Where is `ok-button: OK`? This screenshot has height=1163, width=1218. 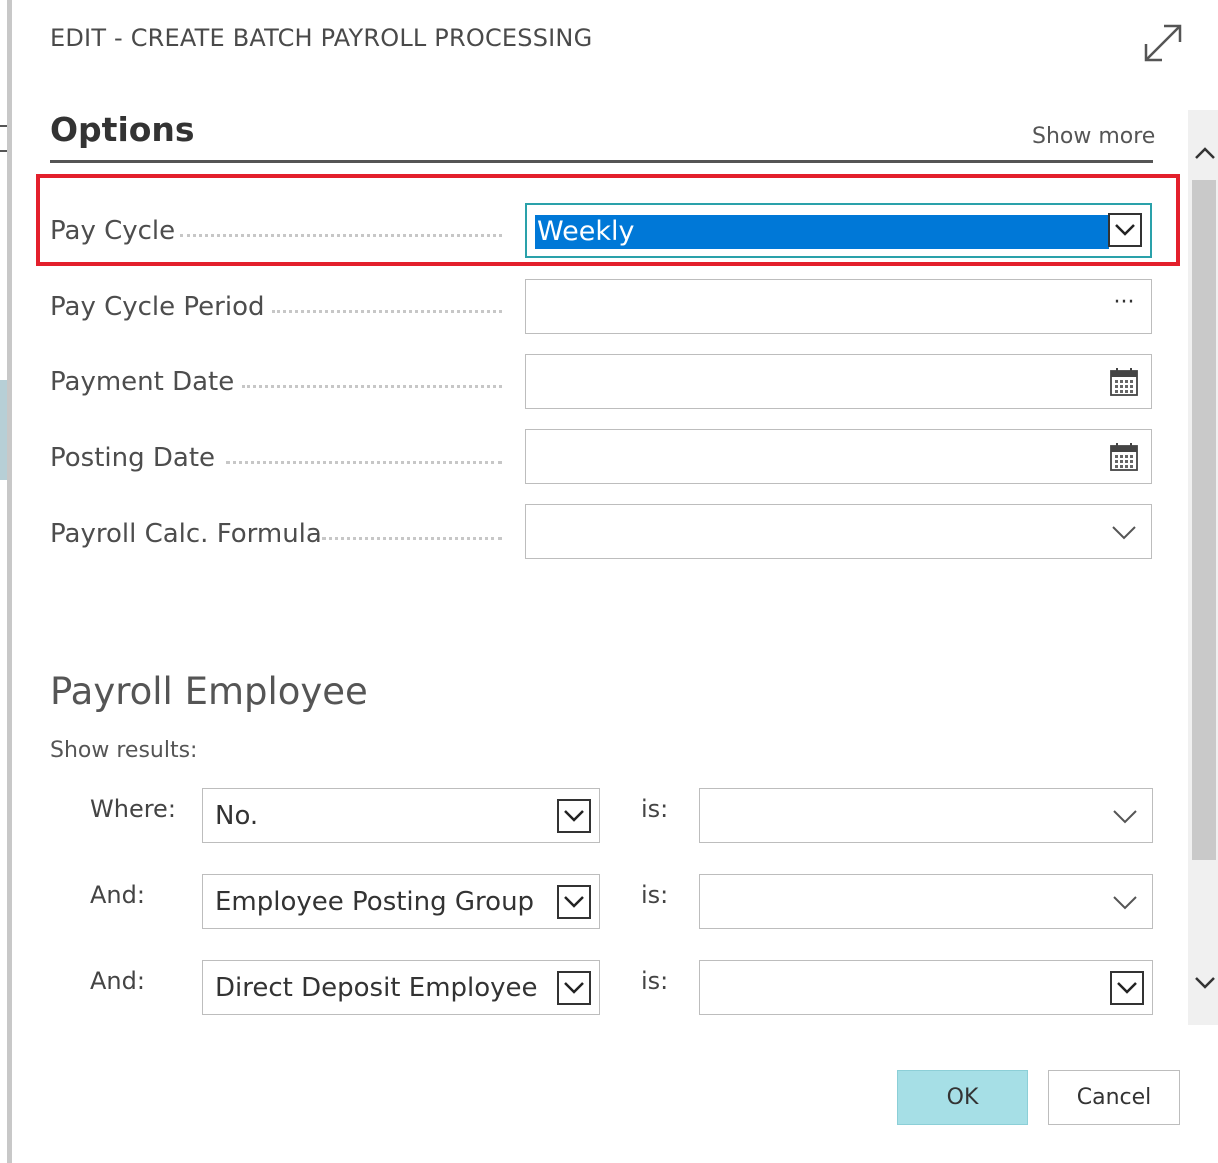 ok-button: OK is located at coordinates (962, 1097).